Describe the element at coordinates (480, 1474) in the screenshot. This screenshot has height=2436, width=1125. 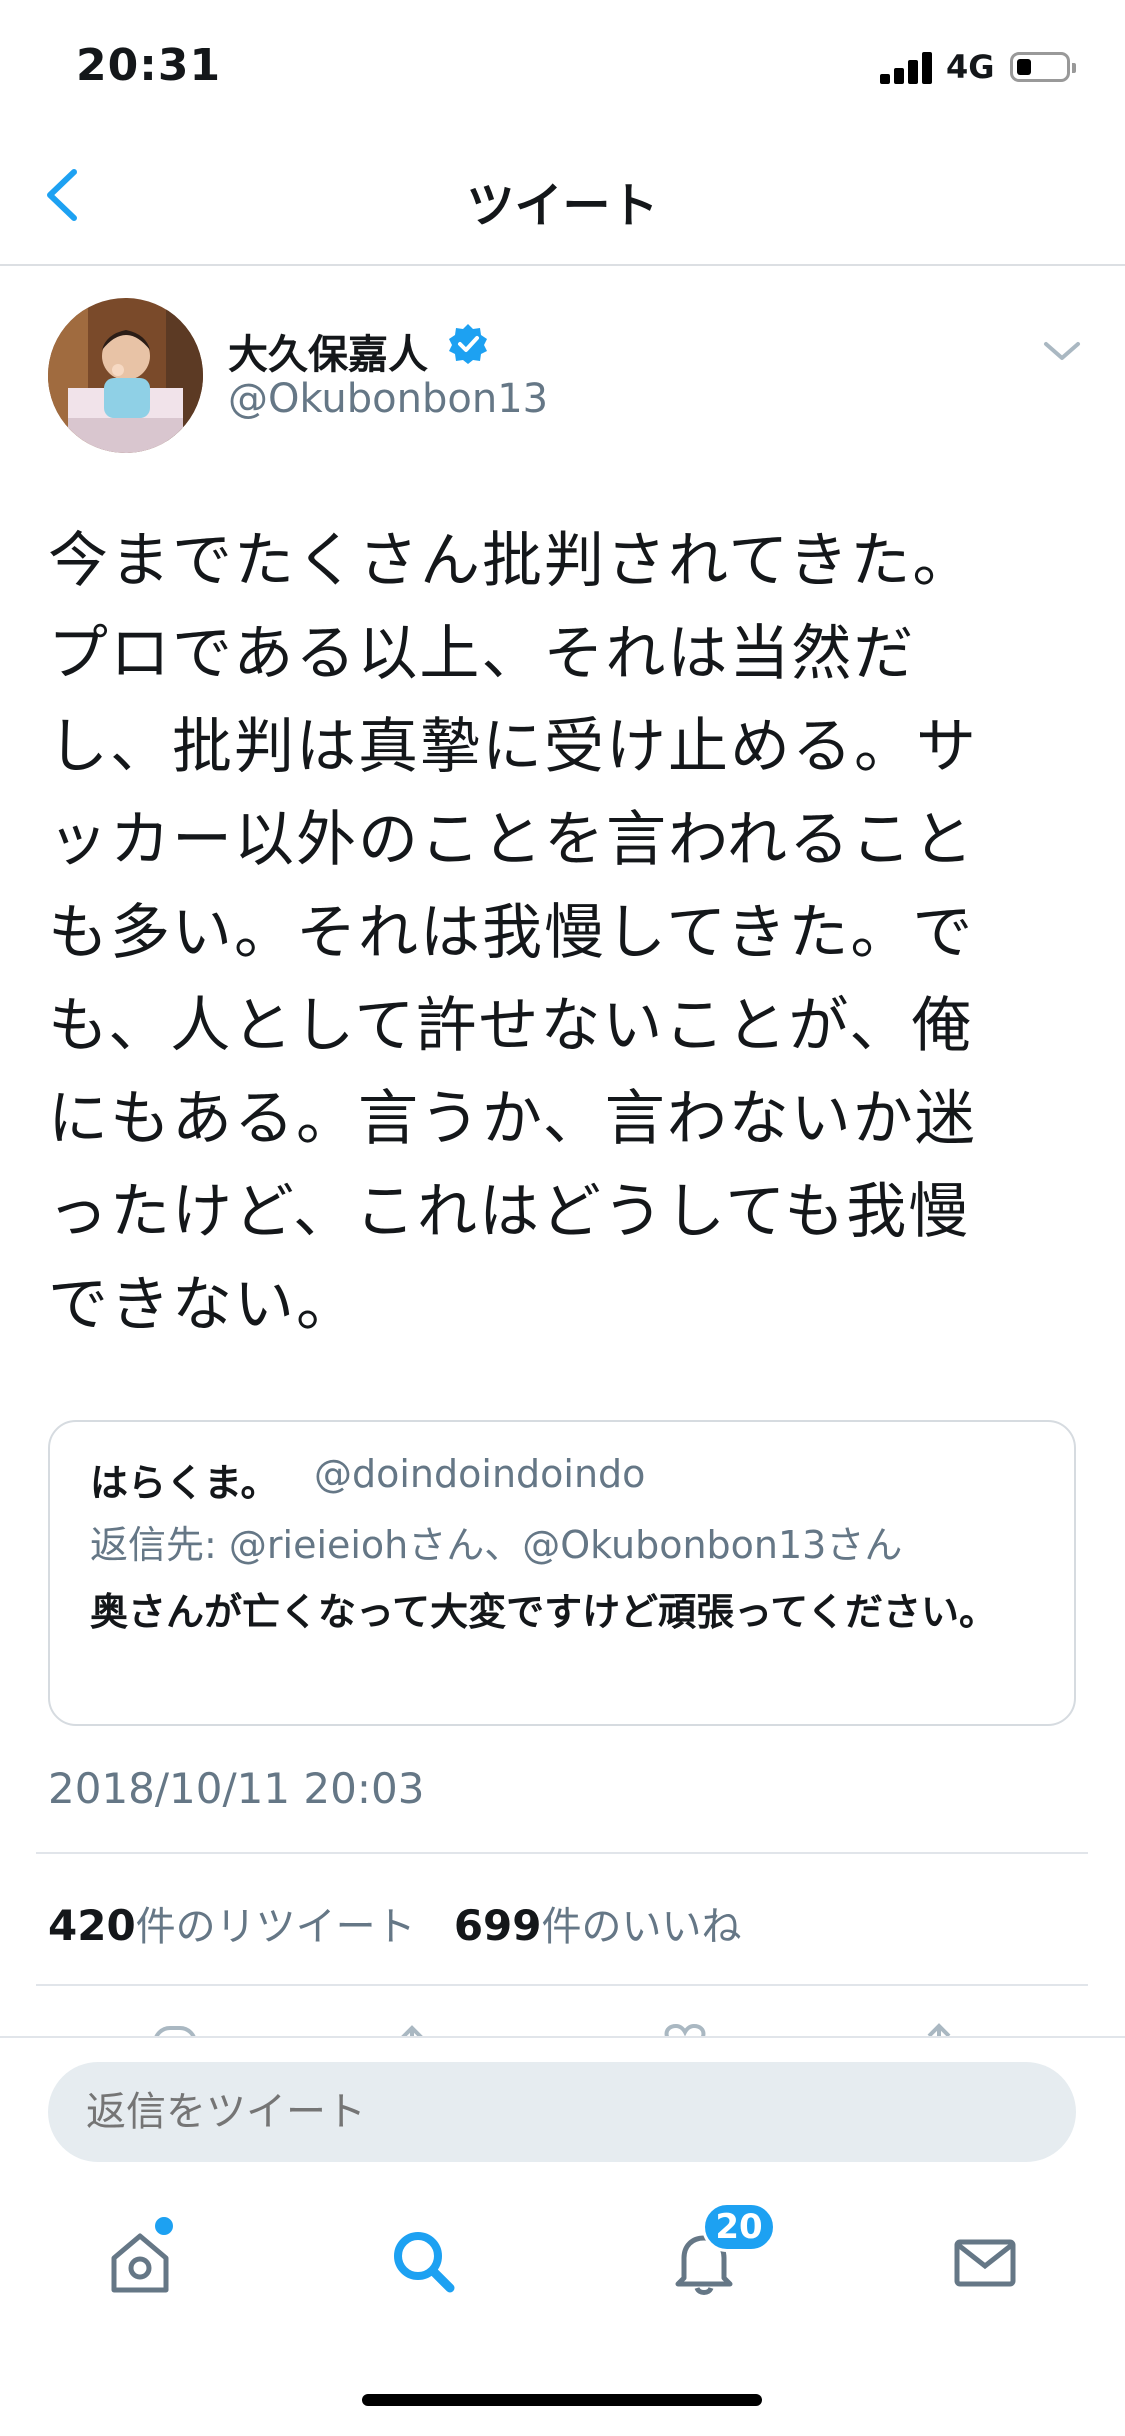
I see `quoted-author-handle: @doindoindoindo` at that location.